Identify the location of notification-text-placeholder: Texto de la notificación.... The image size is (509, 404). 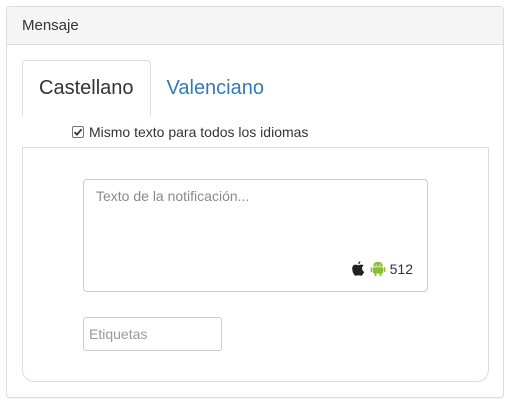
(173, 196).